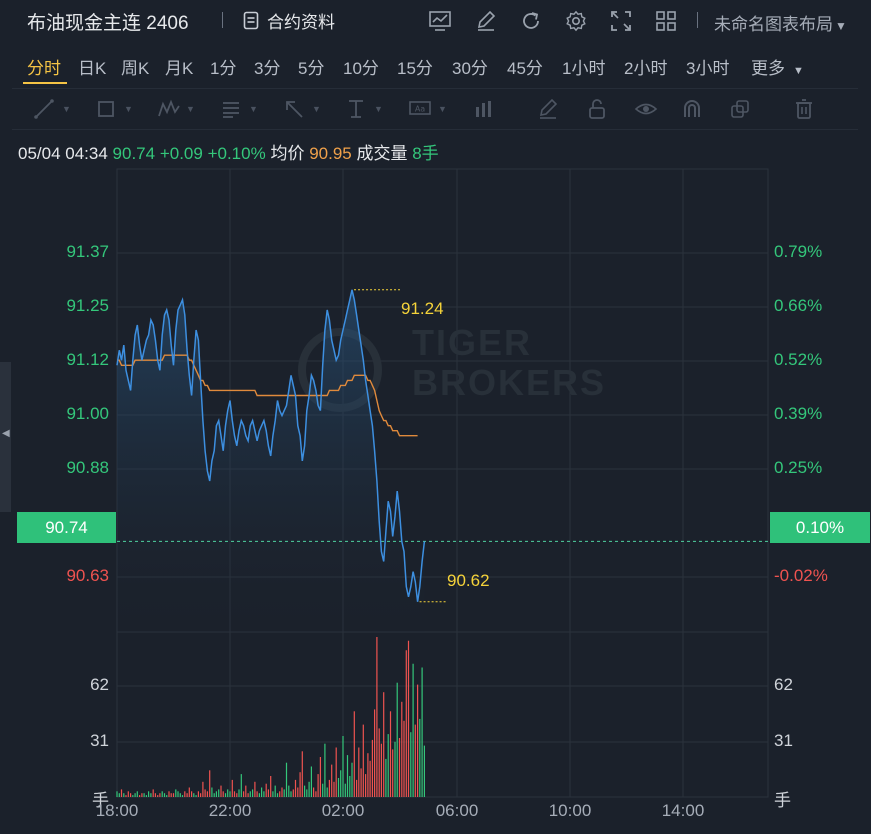  What do you see at coordinates (472, 342) in the screenshot?
I see `watermark-text: TIGER` at bounding box center [472, 342].